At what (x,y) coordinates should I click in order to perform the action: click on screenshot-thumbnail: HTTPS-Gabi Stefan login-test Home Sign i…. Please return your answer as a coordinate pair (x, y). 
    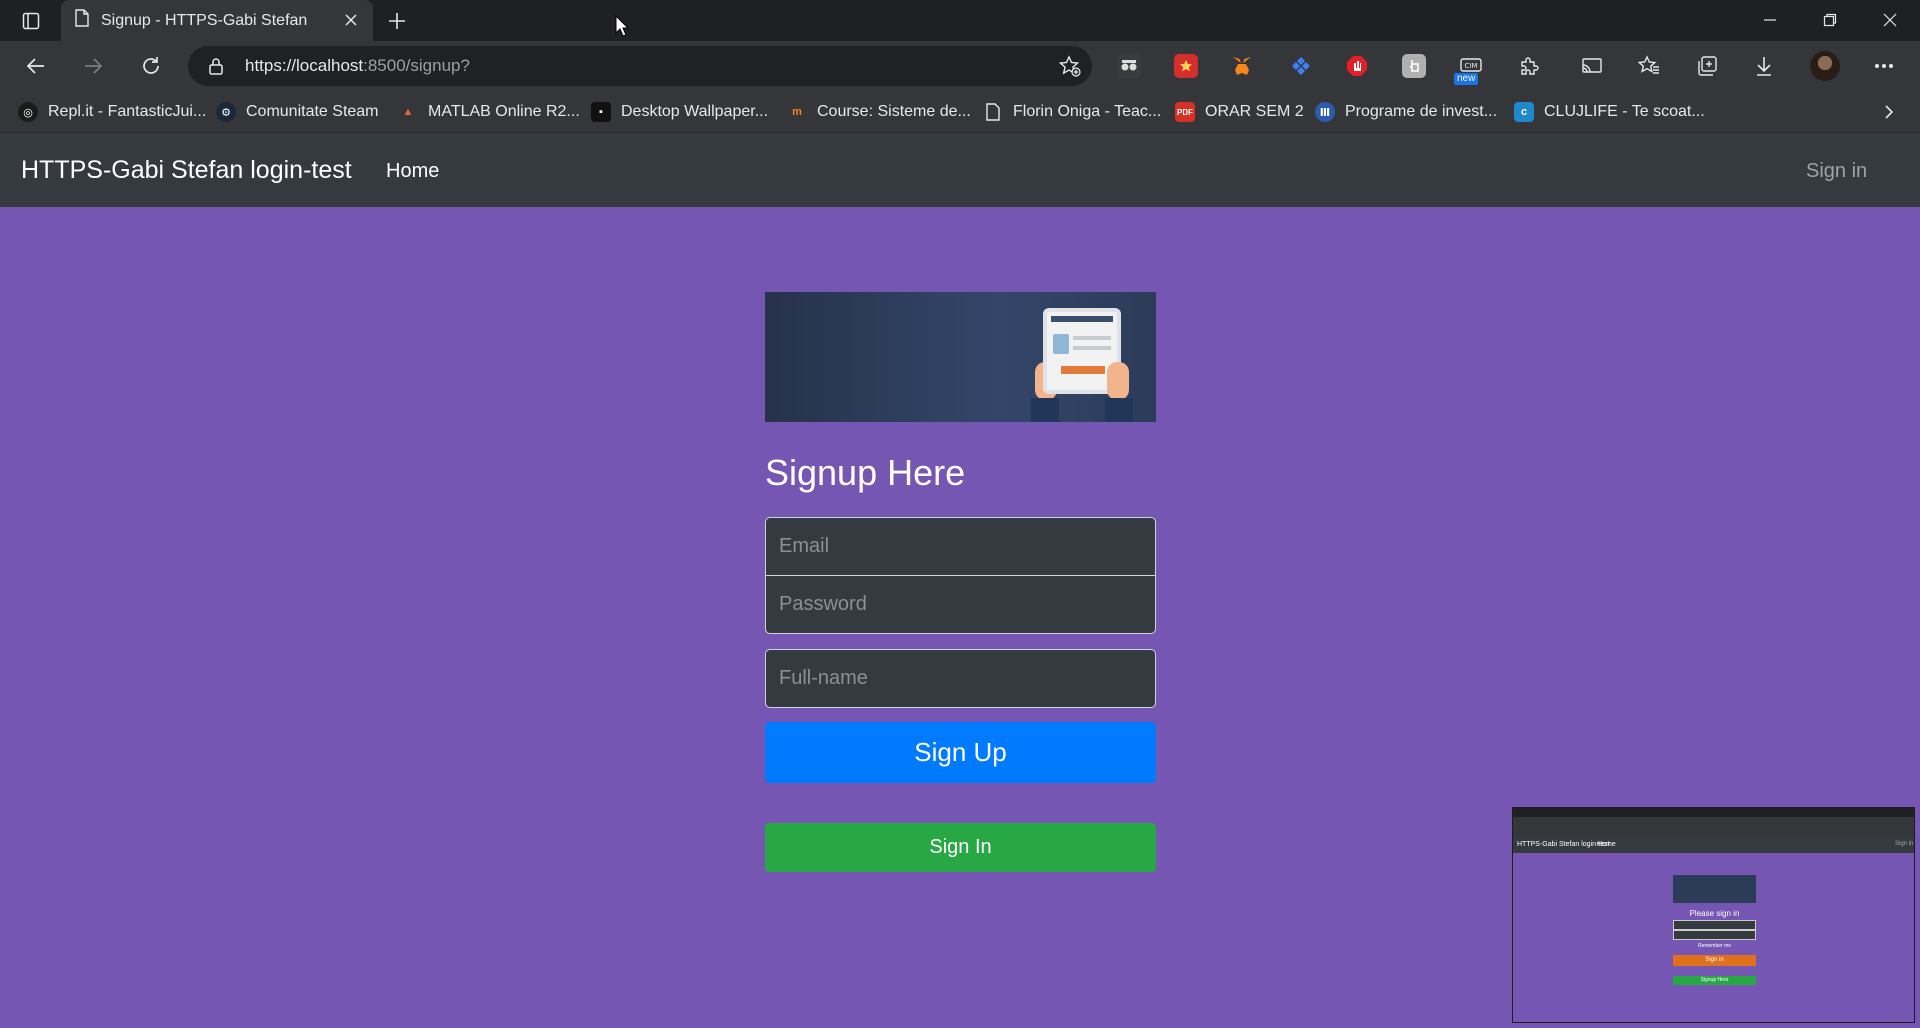
    Looking at the image, I should click on (1713, 915).